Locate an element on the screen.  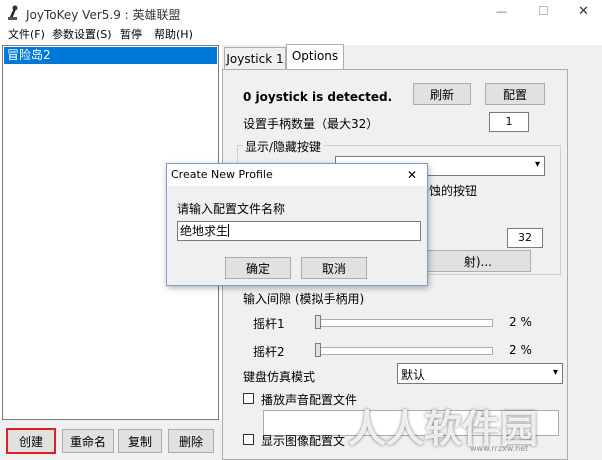
input-interval-label: 输入间隙 (模拟手柄用) is located at coordinates (304, 299).